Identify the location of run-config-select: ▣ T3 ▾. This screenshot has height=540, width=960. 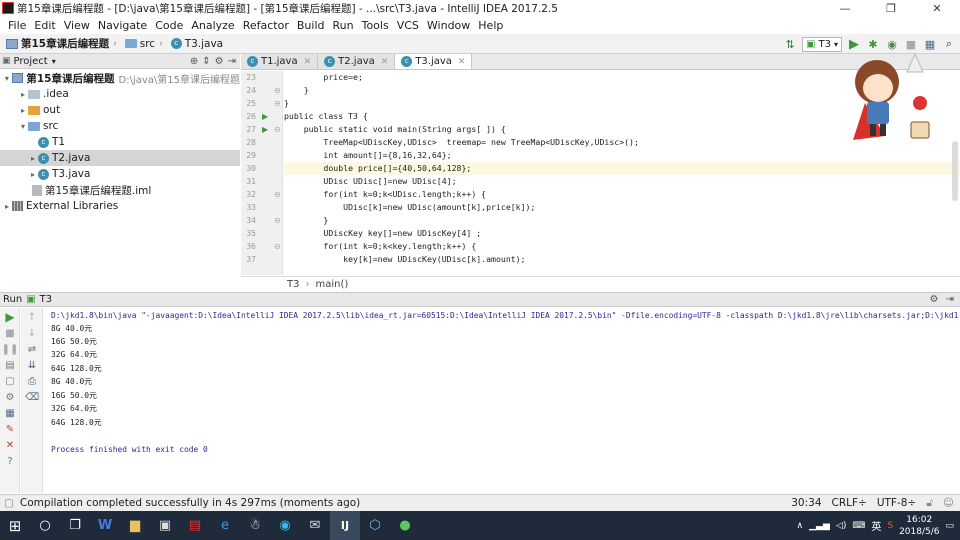
(822, 44).